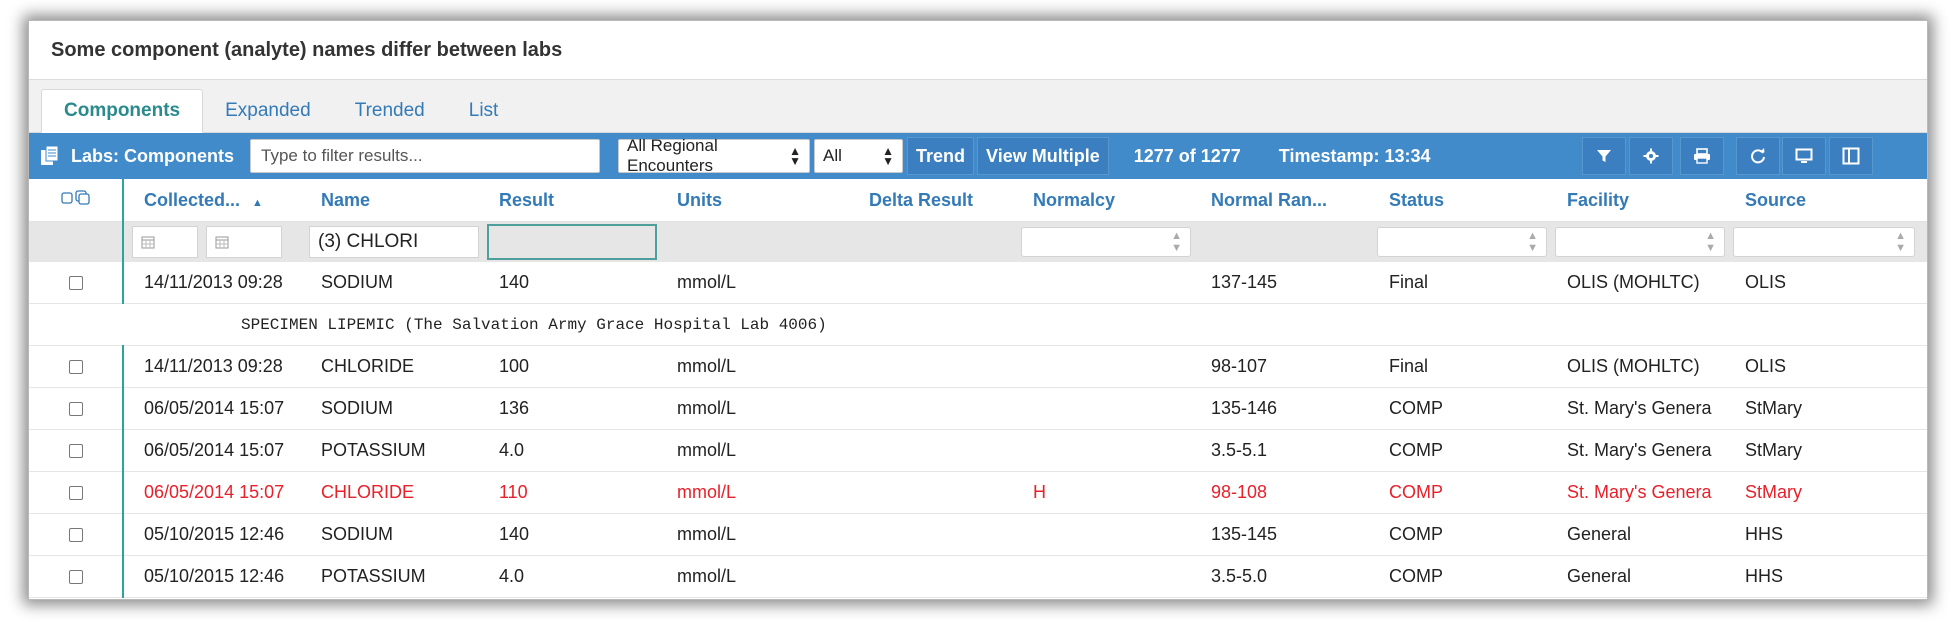 The image size is (1958, 622). I want to click on cell-range: 135-146, so click(1280, 408).